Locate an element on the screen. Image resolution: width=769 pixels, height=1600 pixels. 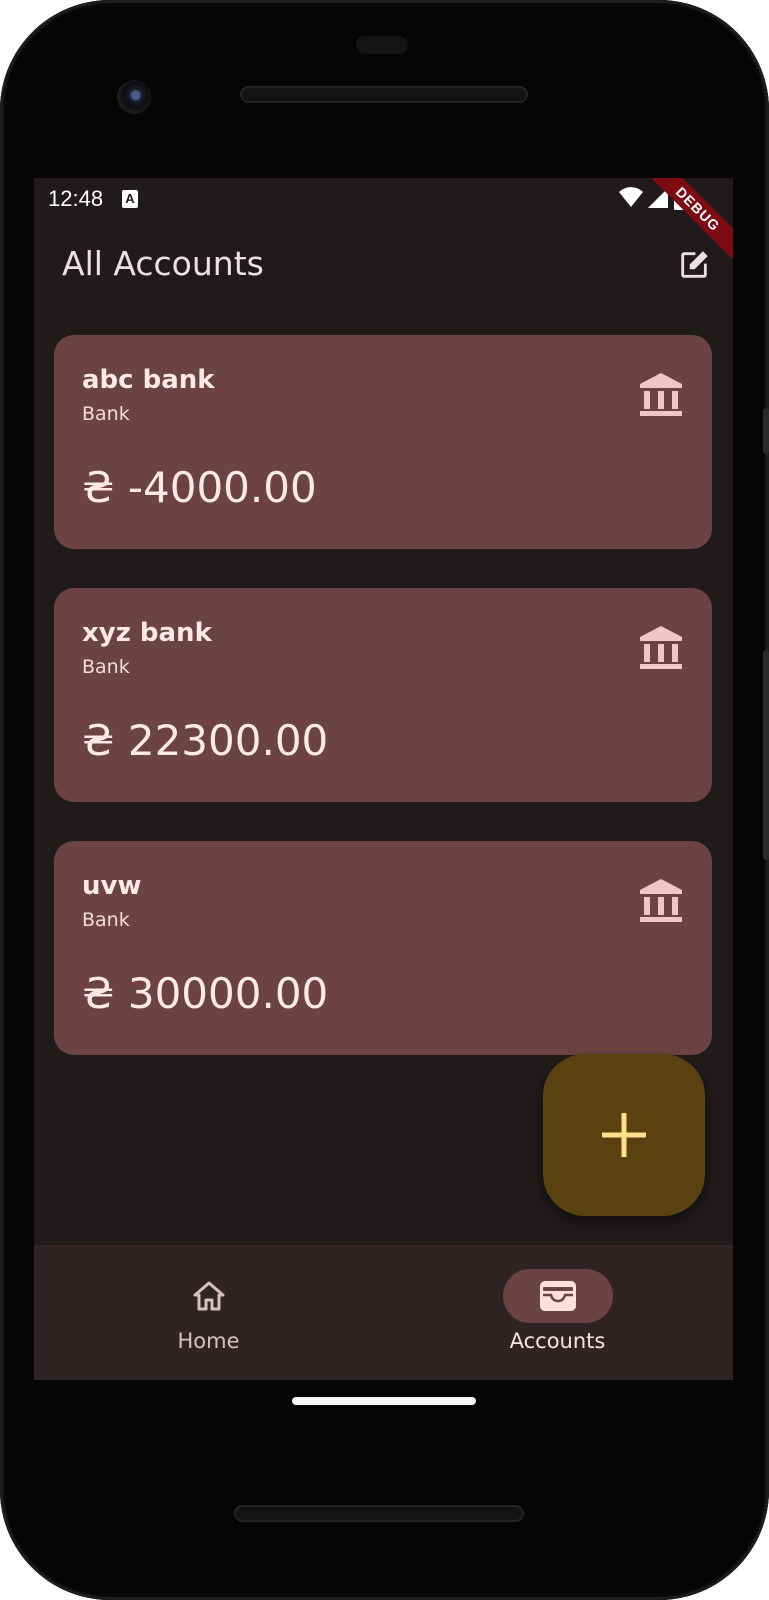
edit-button is located at coordinates (694, 265).